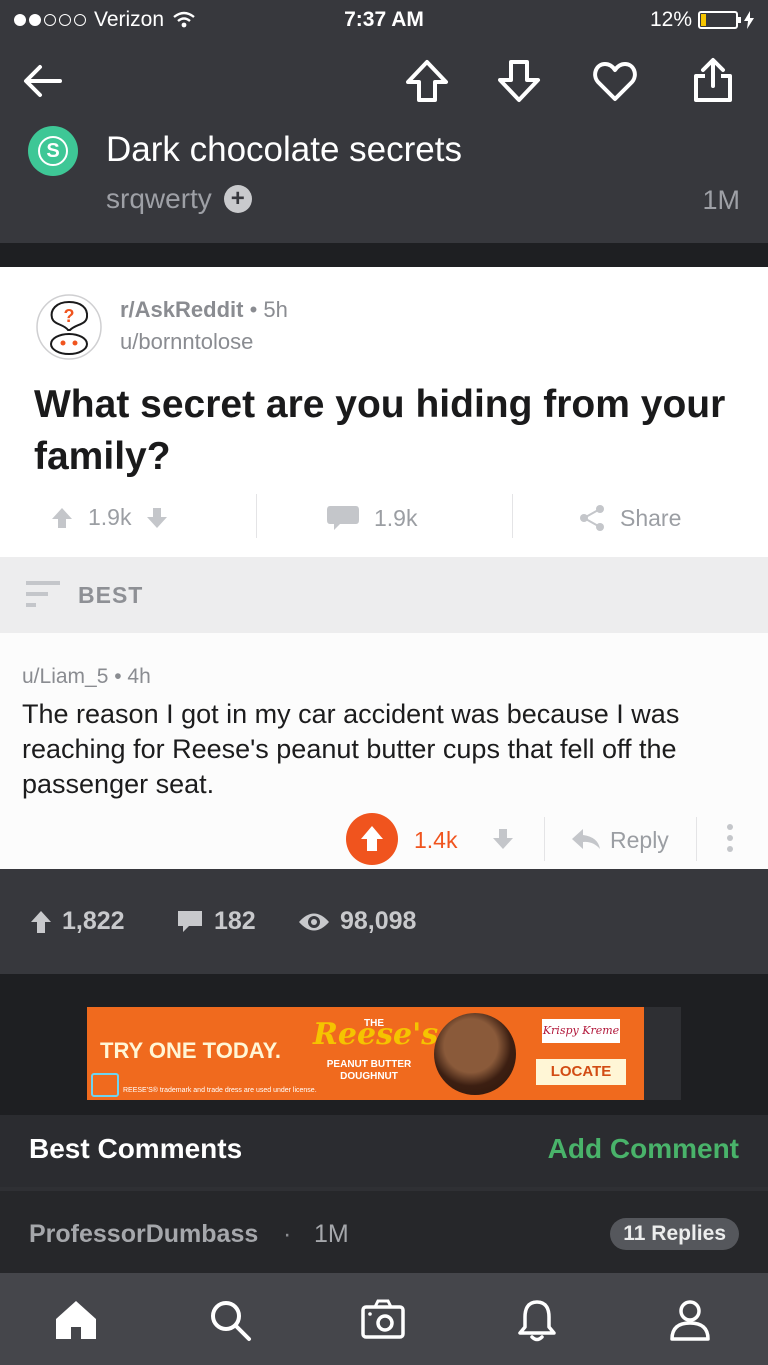 The width and height of the screenshot is (768, 1365). Describe the element at coordinates (586, 839) in the screenshot. I see `reply-arrow-icon` at that location.